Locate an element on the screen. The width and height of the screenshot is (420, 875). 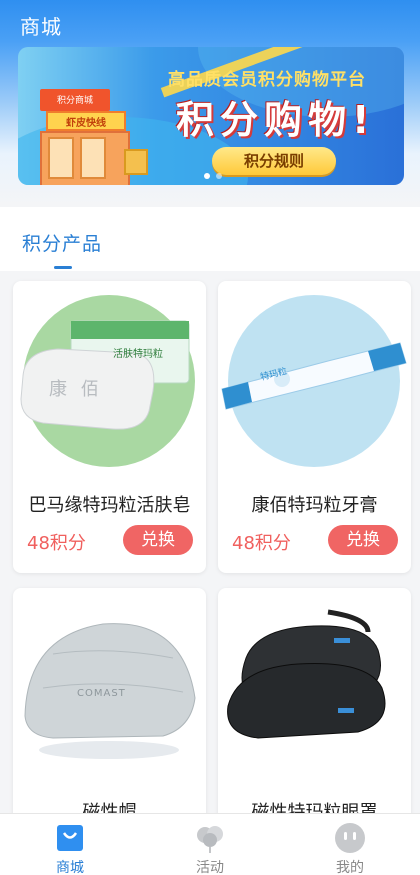
banner-subtitle: 高品质会员积分购物平台 is located at coordinates (267, 80).